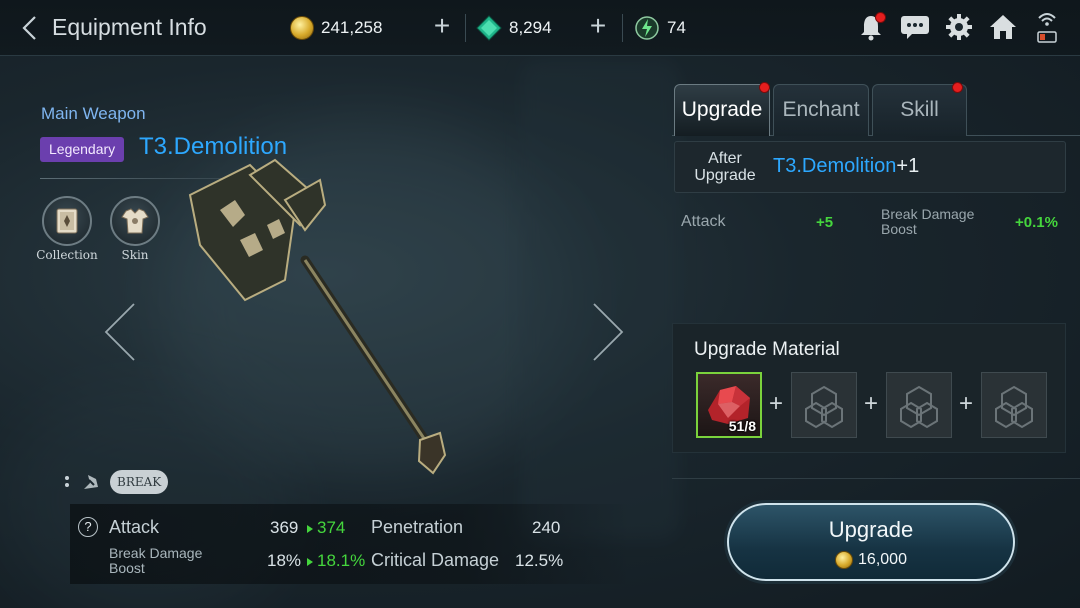 The width and height of the screenshot is (1080, 608). Describe the element at coordinates (546, 527) in the screenshot. I see `penetration-value: 240` at that location.